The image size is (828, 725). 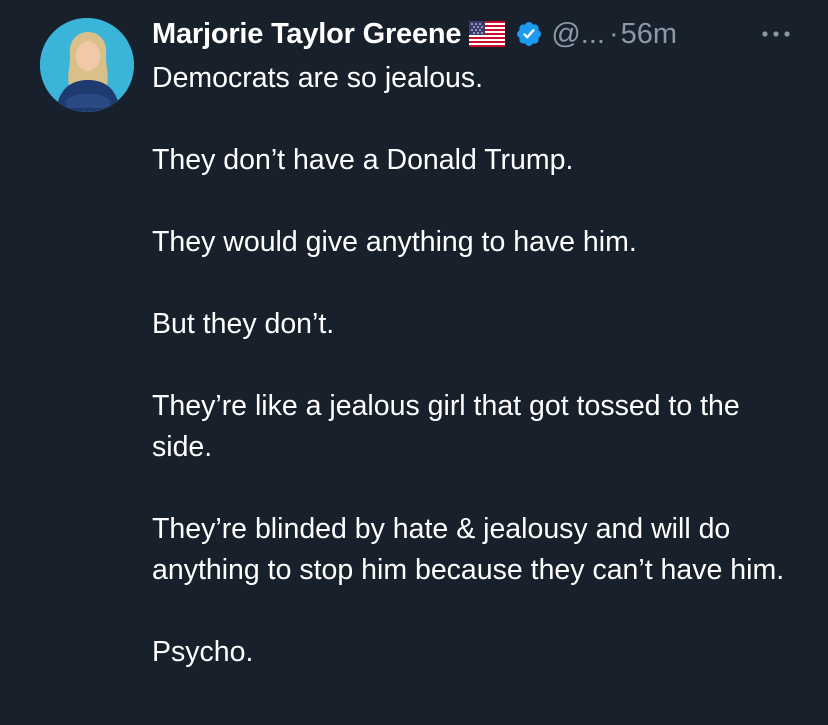 I want to click on tweet-header: Marjorie Taylor Greene @... · 56m, so click(x=475, y=34).